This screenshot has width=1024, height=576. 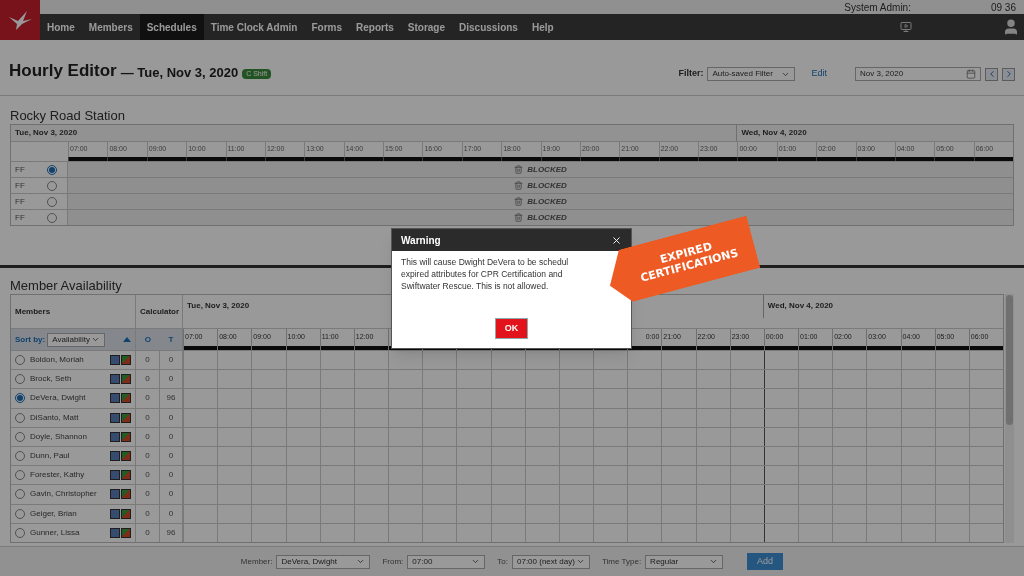 What do you see at coordinates (53, 513) in the screenshot?
I see `member-name: Geiger, Brian` at bounding box center [53, 513].